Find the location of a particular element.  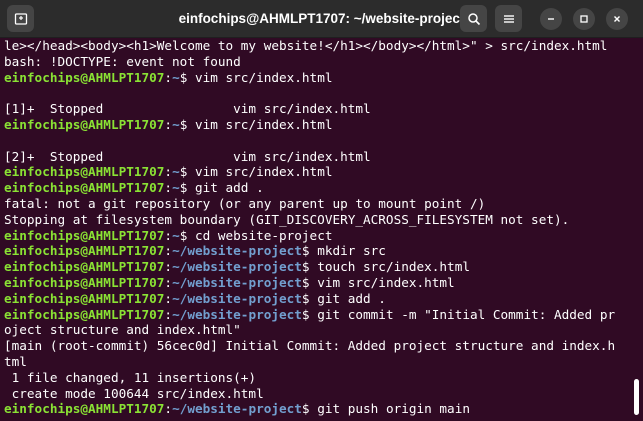

vertical-scrollbar is located at coordinates (637, 229).